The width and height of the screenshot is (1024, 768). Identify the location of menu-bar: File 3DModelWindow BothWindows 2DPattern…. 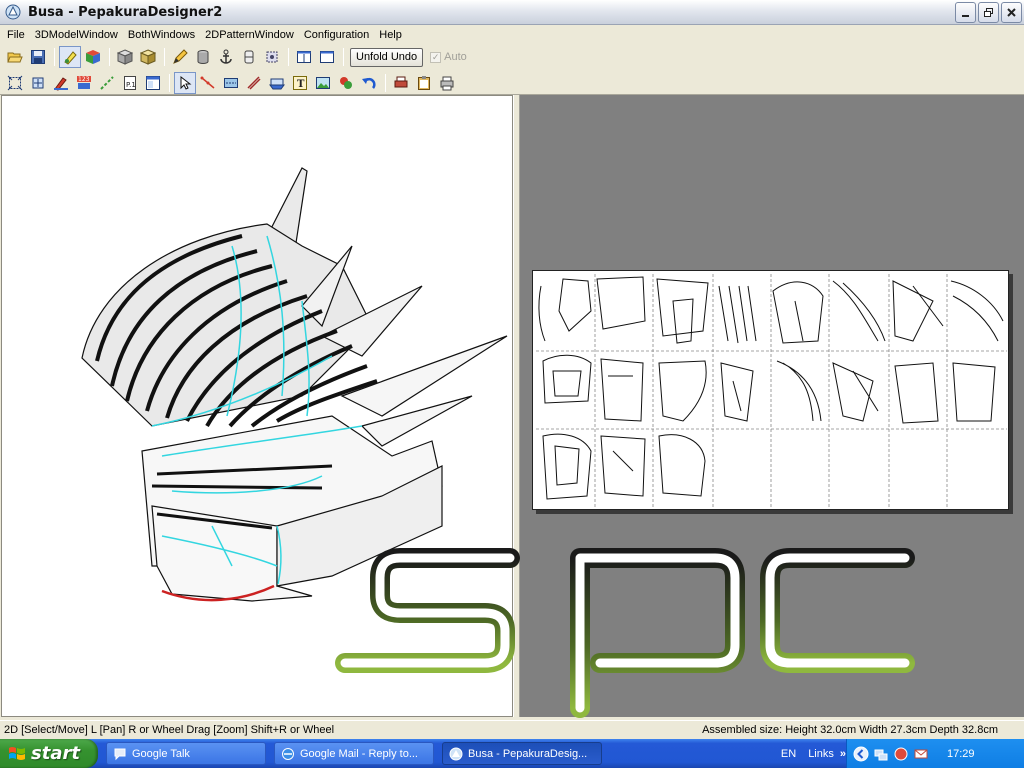
(512, 35).